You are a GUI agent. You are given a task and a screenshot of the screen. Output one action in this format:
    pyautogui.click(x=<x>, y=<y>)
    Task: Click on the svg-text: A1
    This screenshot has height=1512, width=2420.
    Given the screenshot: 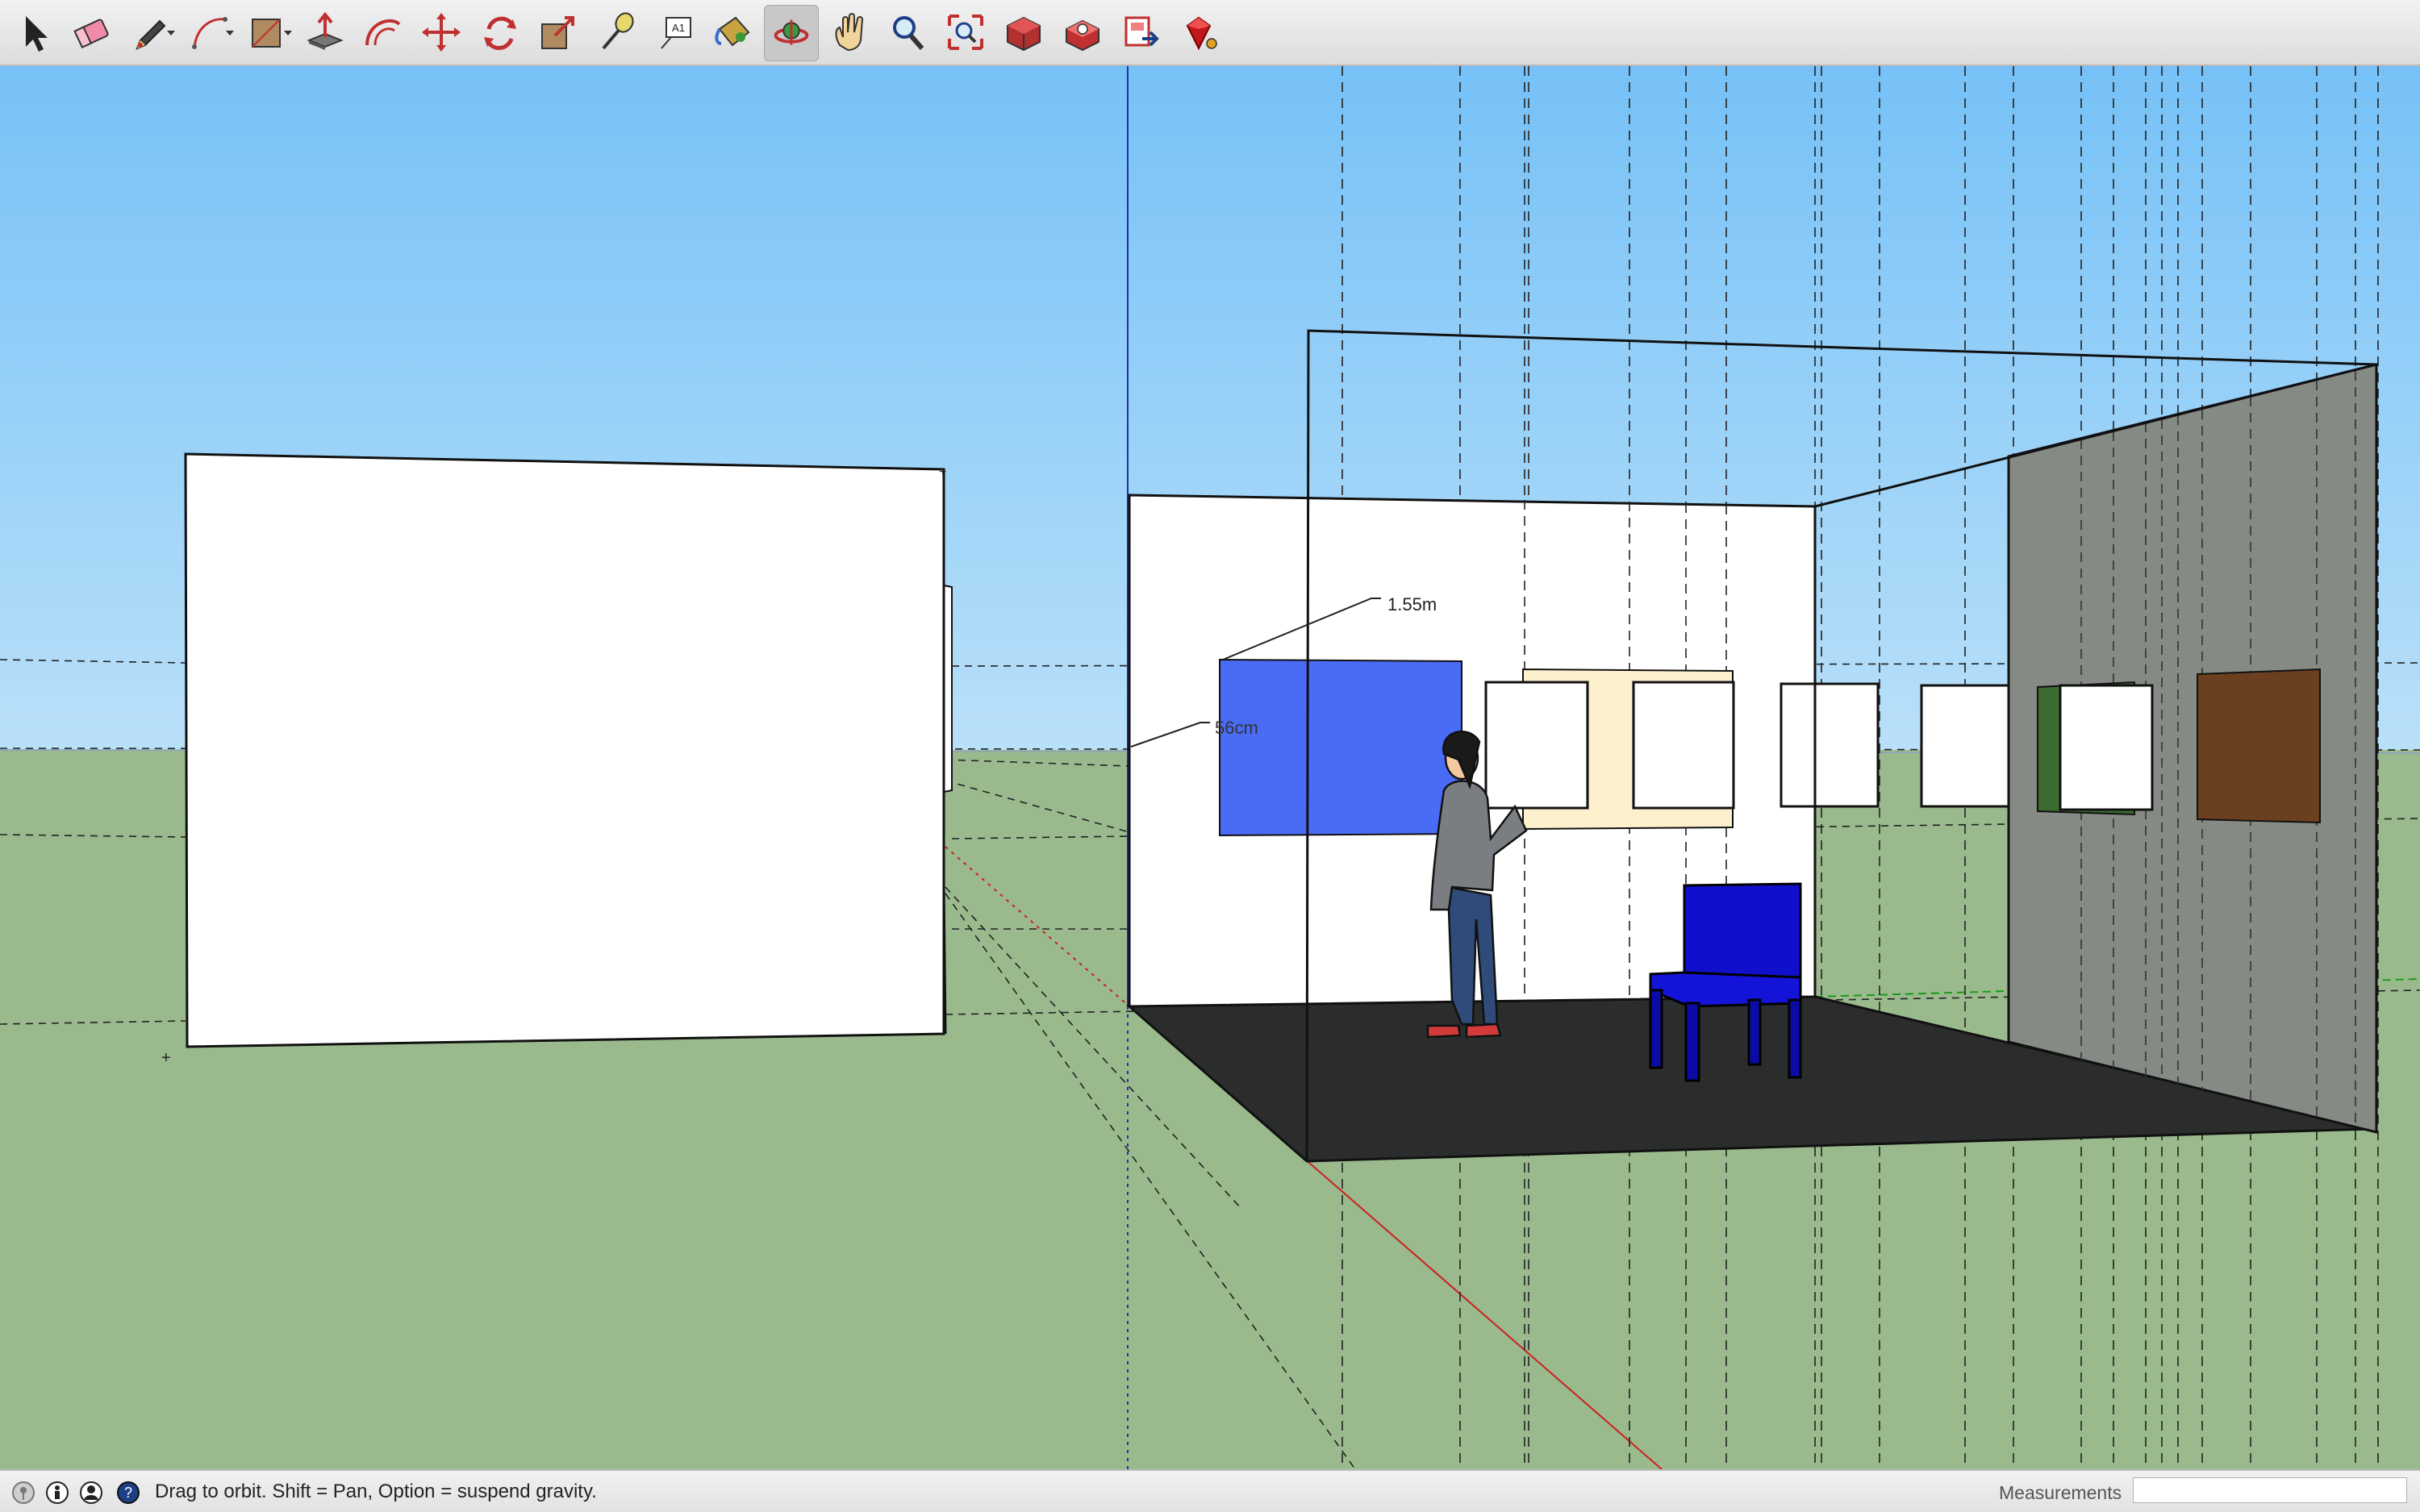 What is the action you would take?
    pyautogui.click(x=678, y=28)
    